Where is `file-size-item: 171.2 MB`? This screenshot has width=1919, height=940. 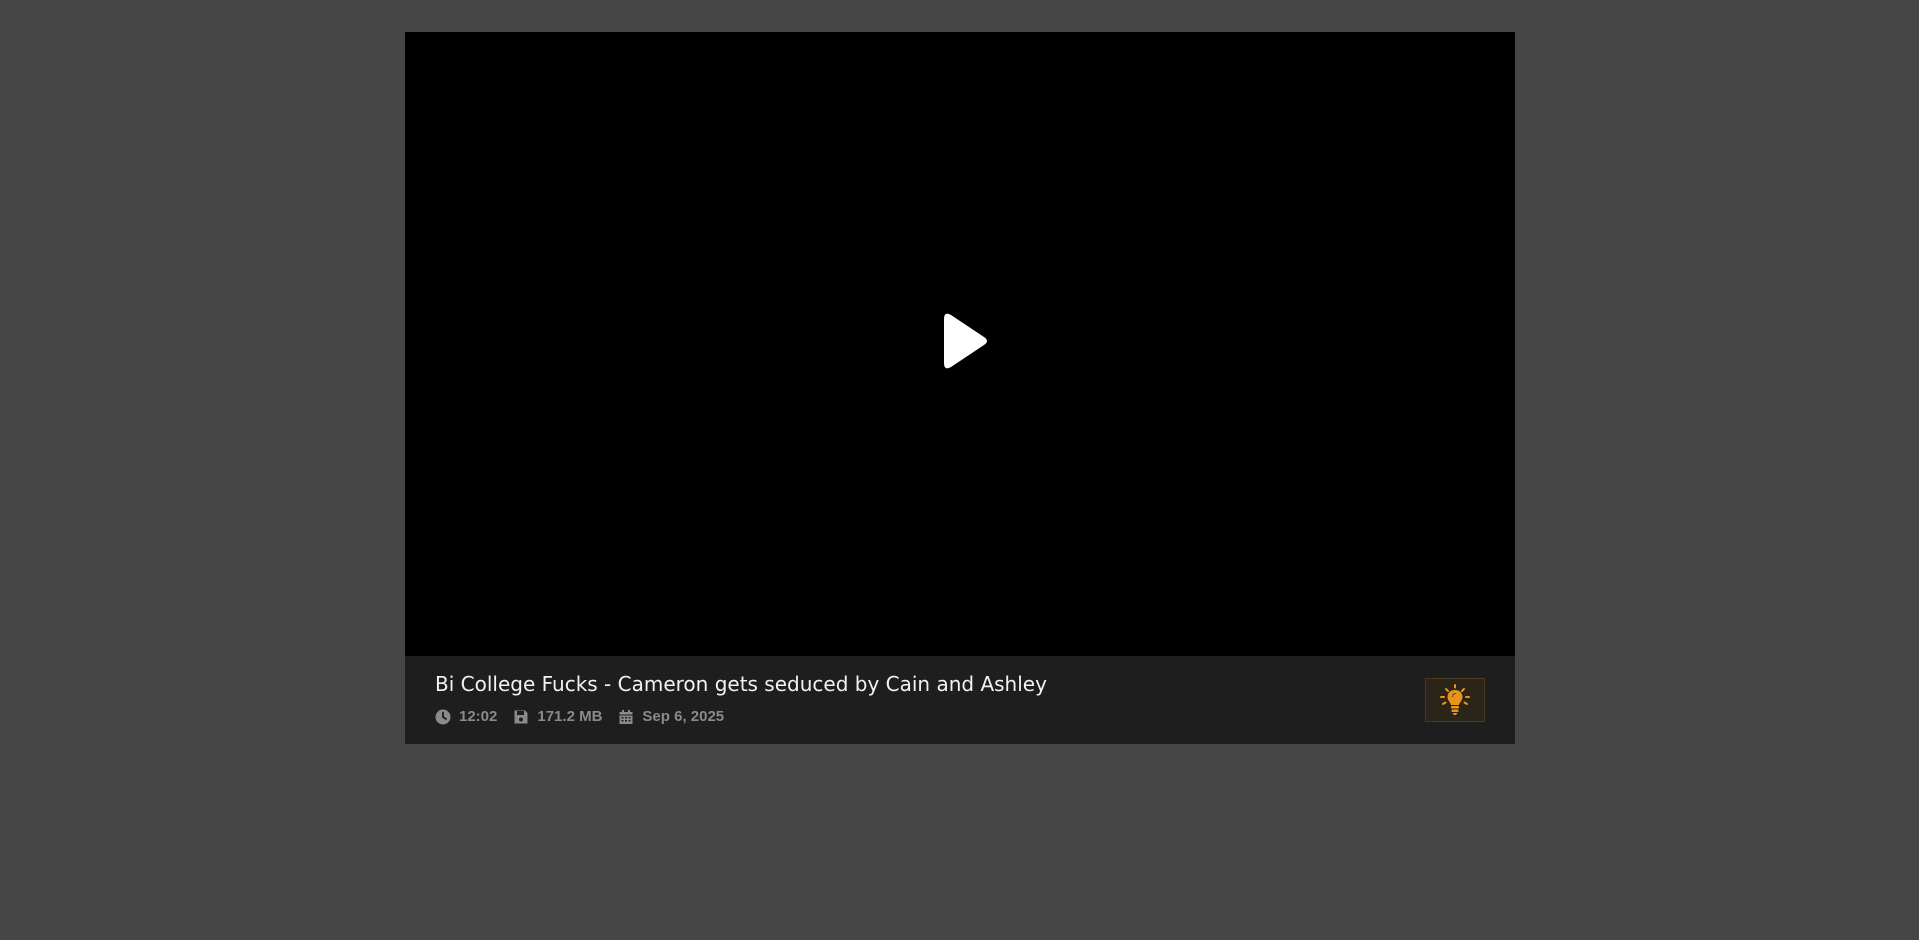
file-size-item: 171.2 MB is located at coordinates (557, 716).